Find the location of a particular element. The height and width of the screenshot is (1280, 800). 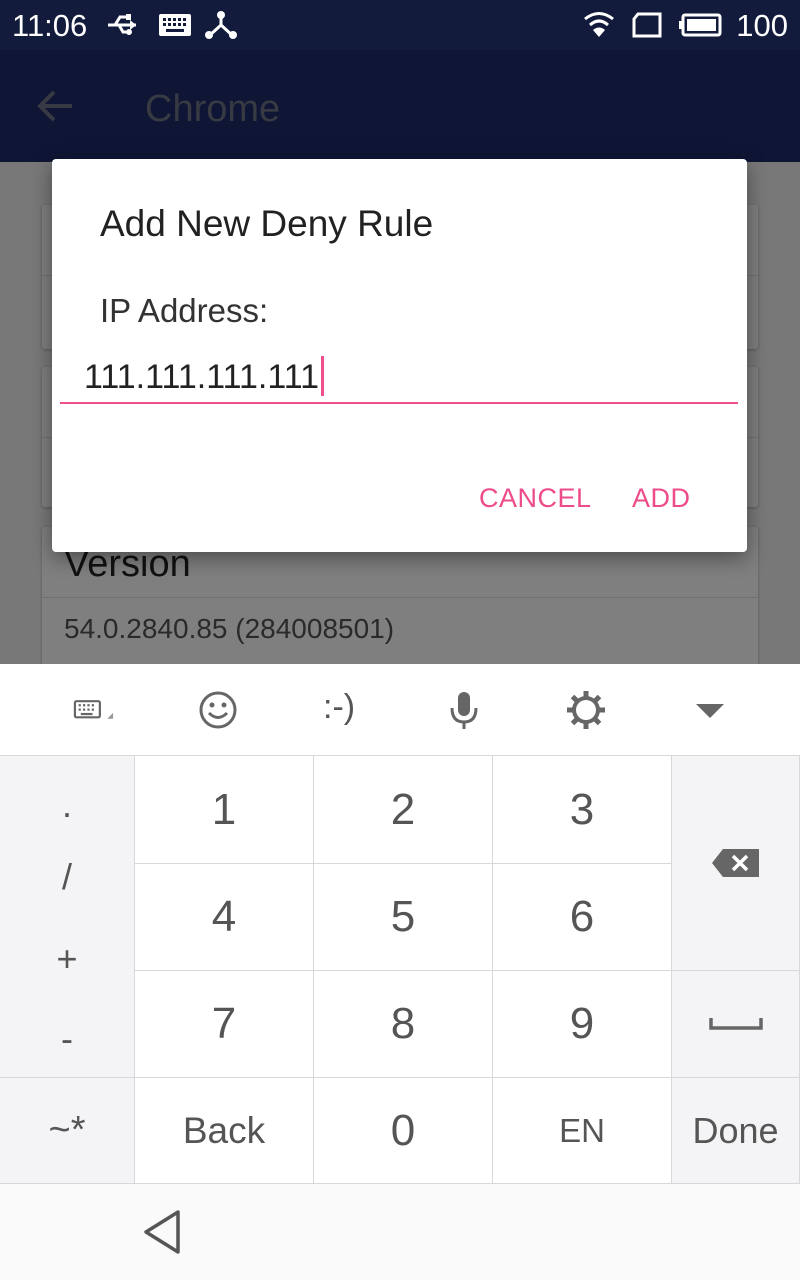

cancel-button: CANCEL is located at coordinates (535, 498).